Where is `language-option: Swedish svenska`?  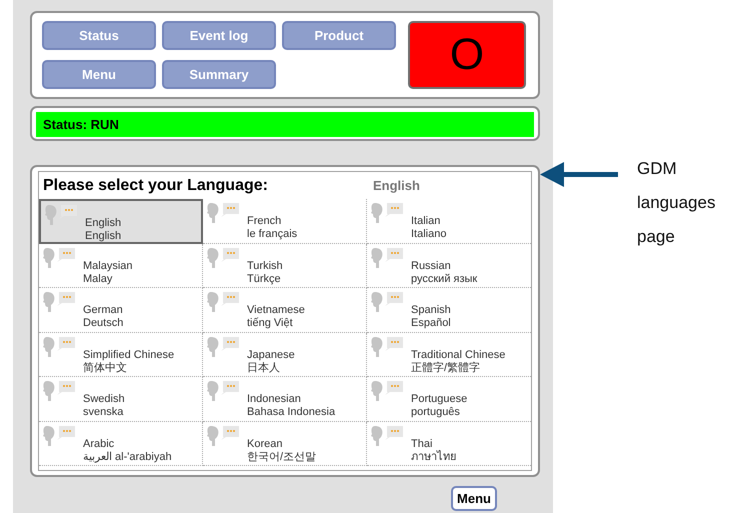
language-option: Swedish svenska is located at coordinates (121, 399).